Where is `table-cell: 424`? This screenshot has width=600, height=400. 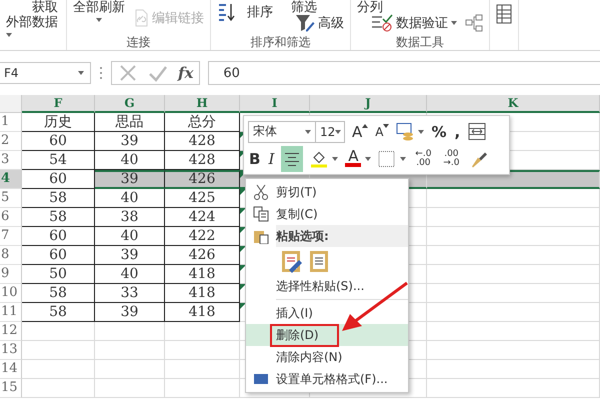 table-cell: 424 is located at coordinates (202, 217).